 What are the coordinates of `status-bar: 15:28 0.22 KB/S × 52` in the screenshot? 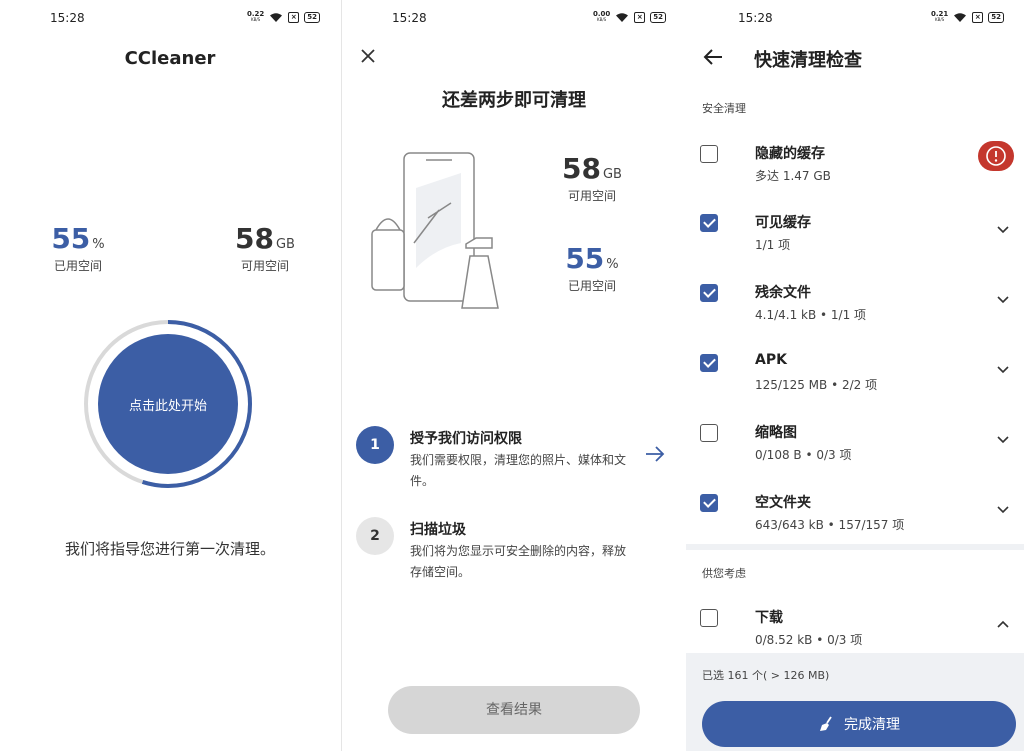 It's located at (170, 18).